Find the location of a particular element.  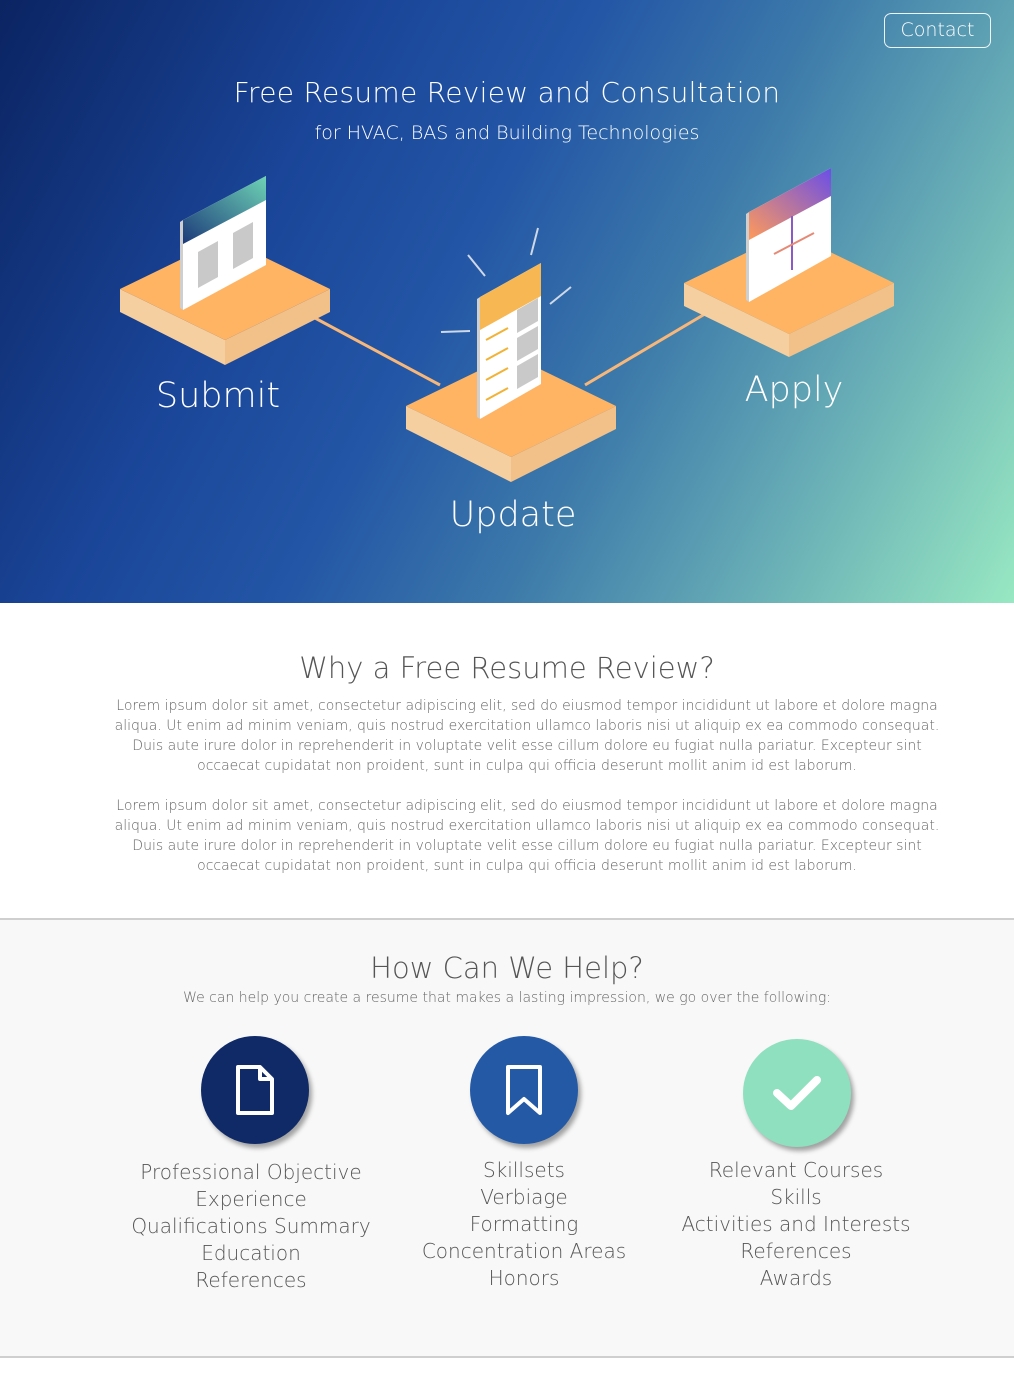

platform-update is located at coordinates (511, 354).